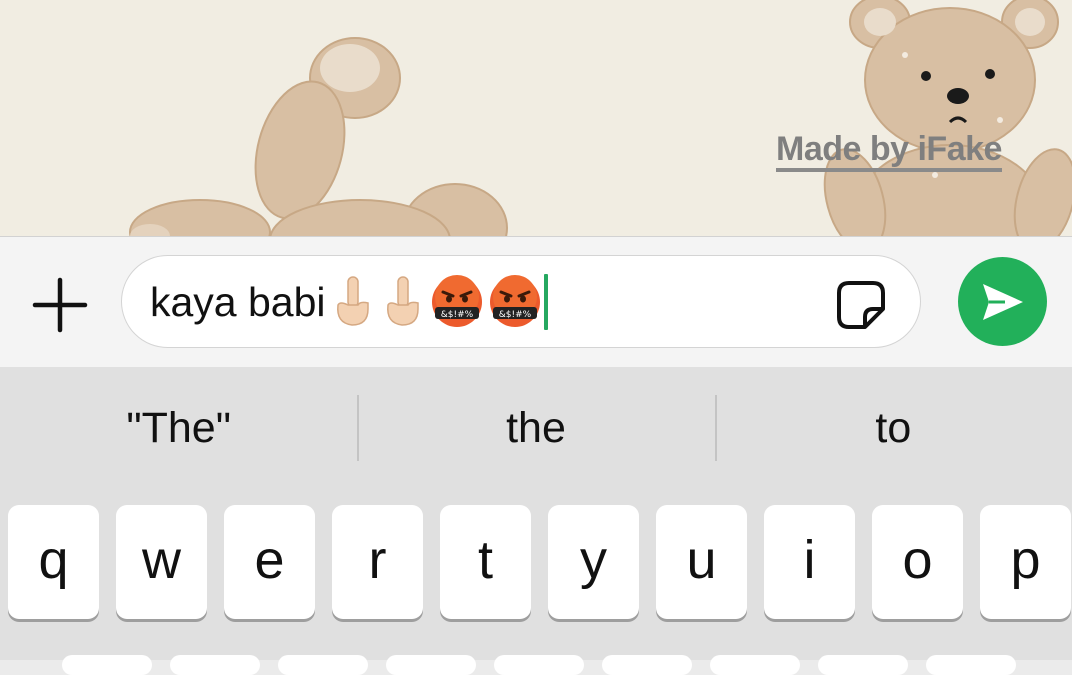  Describe the element at coordinates (53, 562) in the screenshot. I see `key-q: q` at that location.